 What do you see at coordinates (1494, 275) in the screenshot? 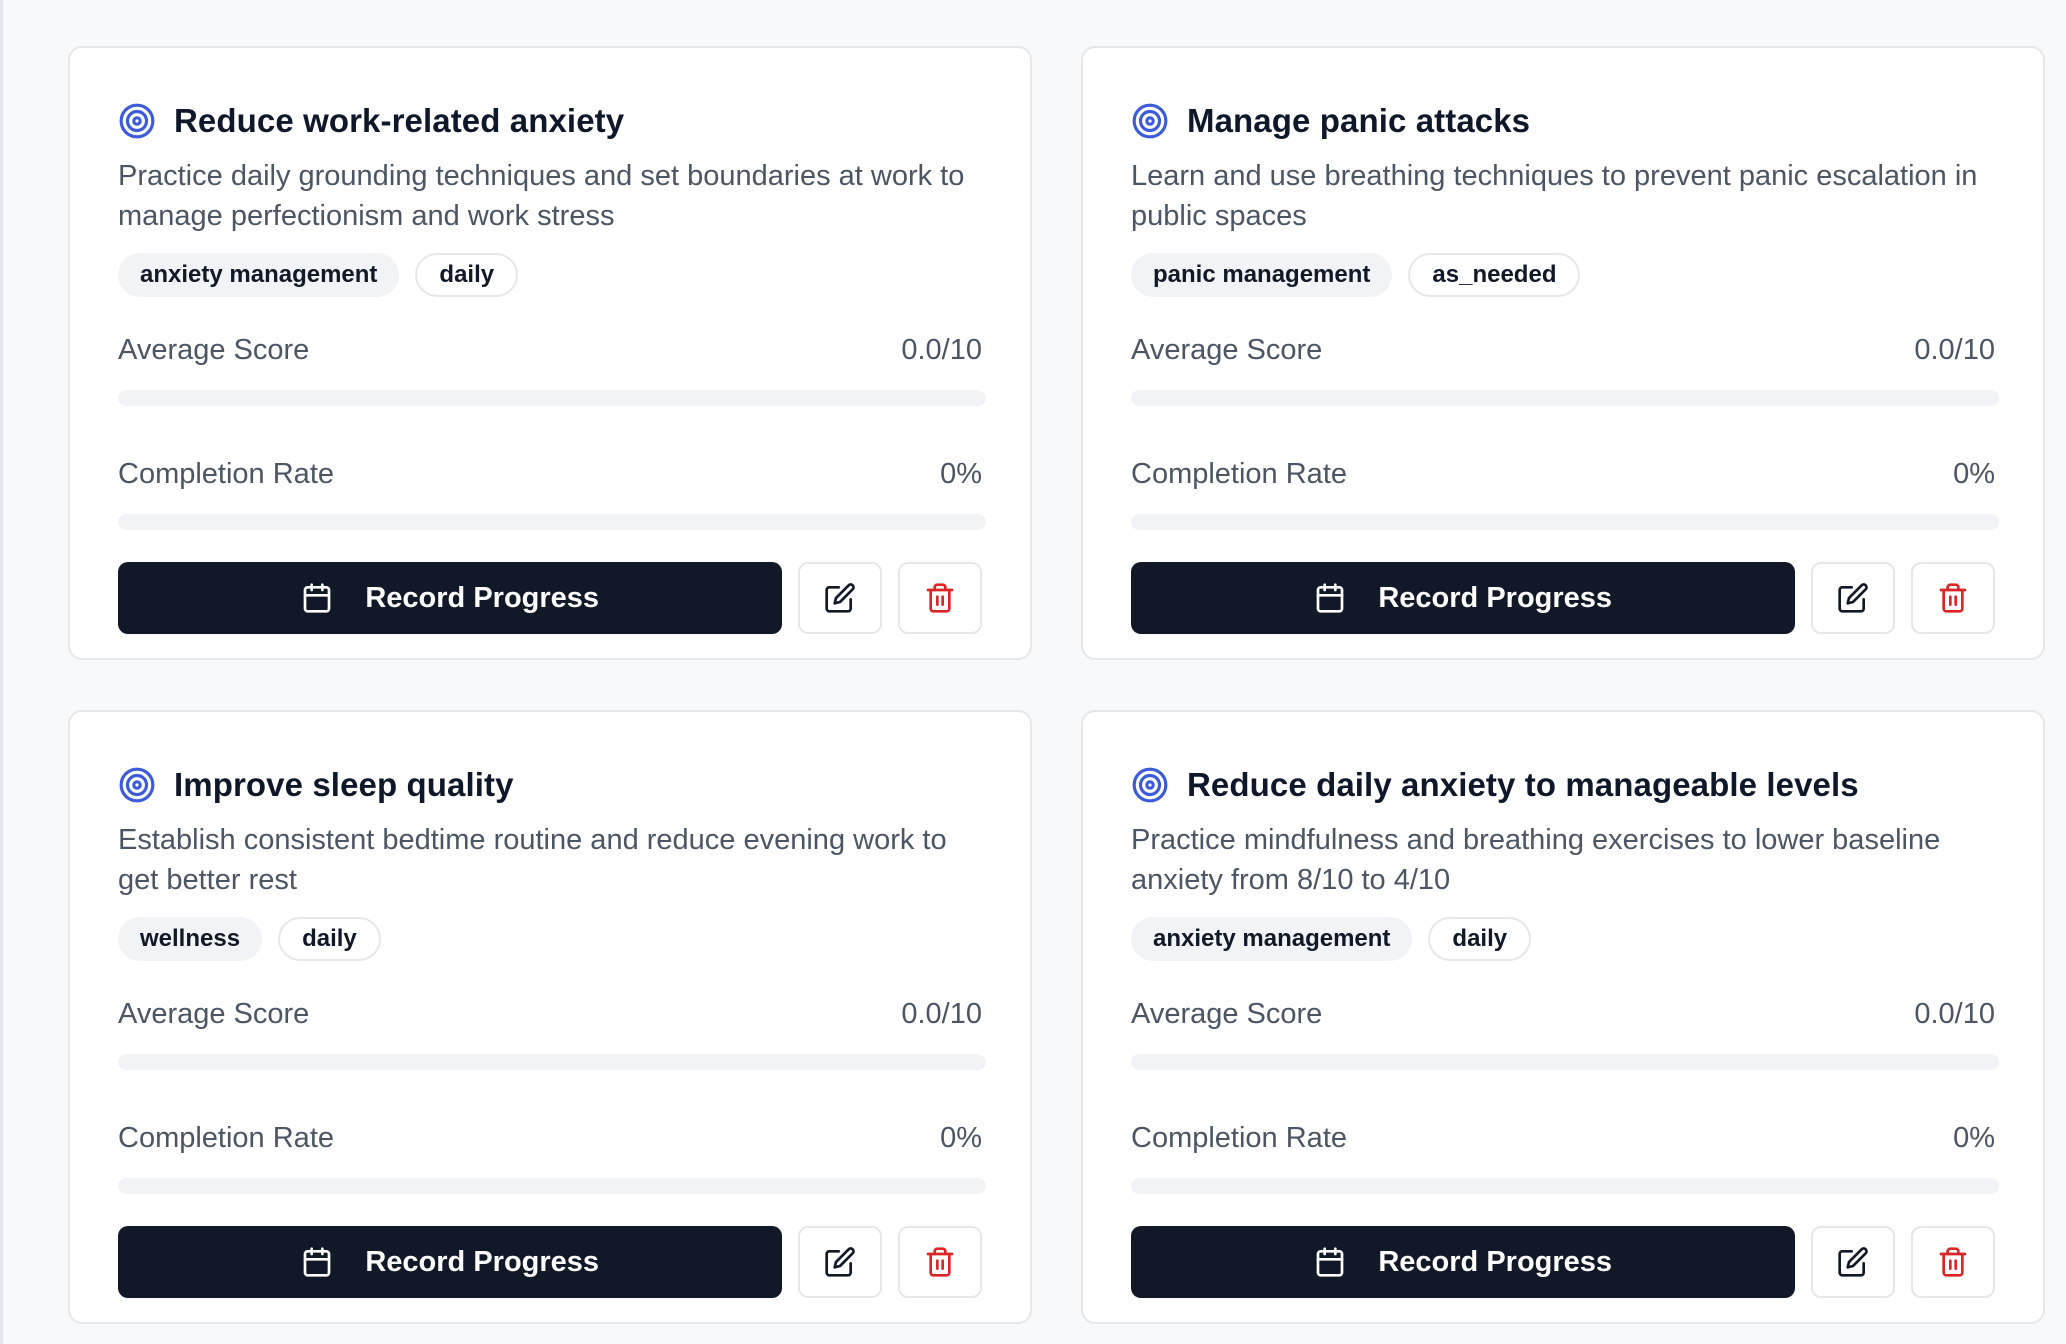
I see `frequency-badge: as_needed` at bounding box center [1494, 275].